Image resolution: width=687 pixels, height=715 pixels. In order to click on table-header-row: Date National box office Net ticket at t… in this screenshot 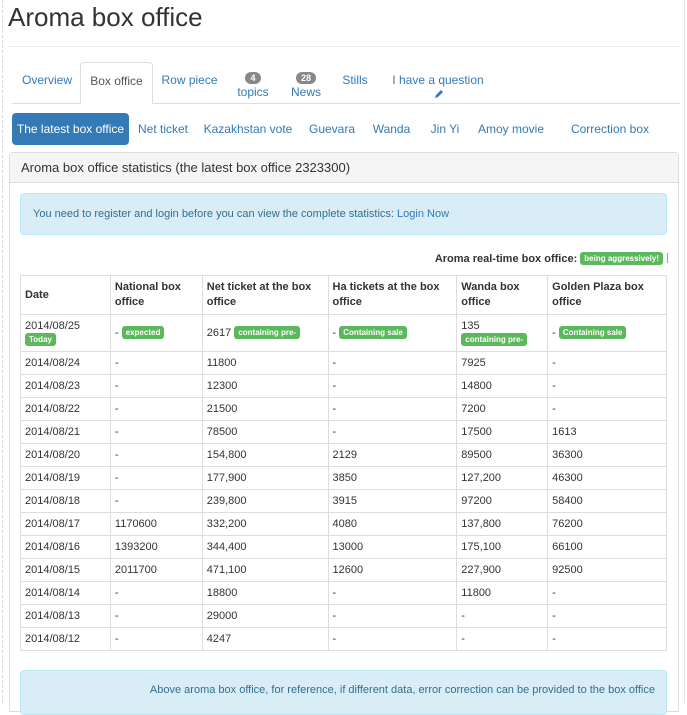, I will do `click(343, 295)`.